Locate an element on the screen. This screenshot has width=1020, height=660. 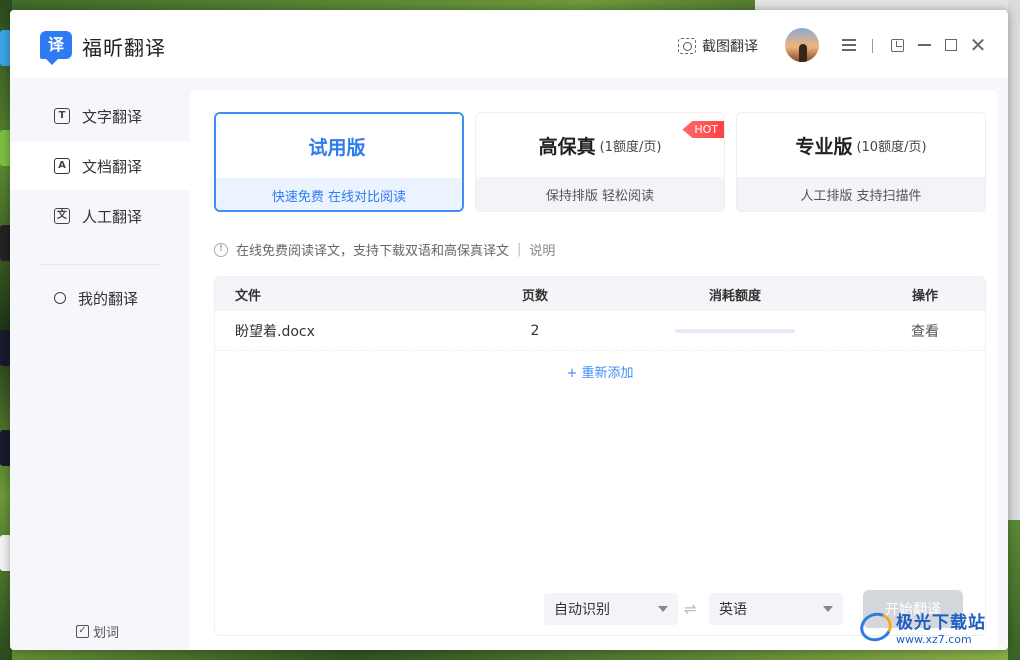
app-title: 福昕翻译 is located at coordinates (124, 48).